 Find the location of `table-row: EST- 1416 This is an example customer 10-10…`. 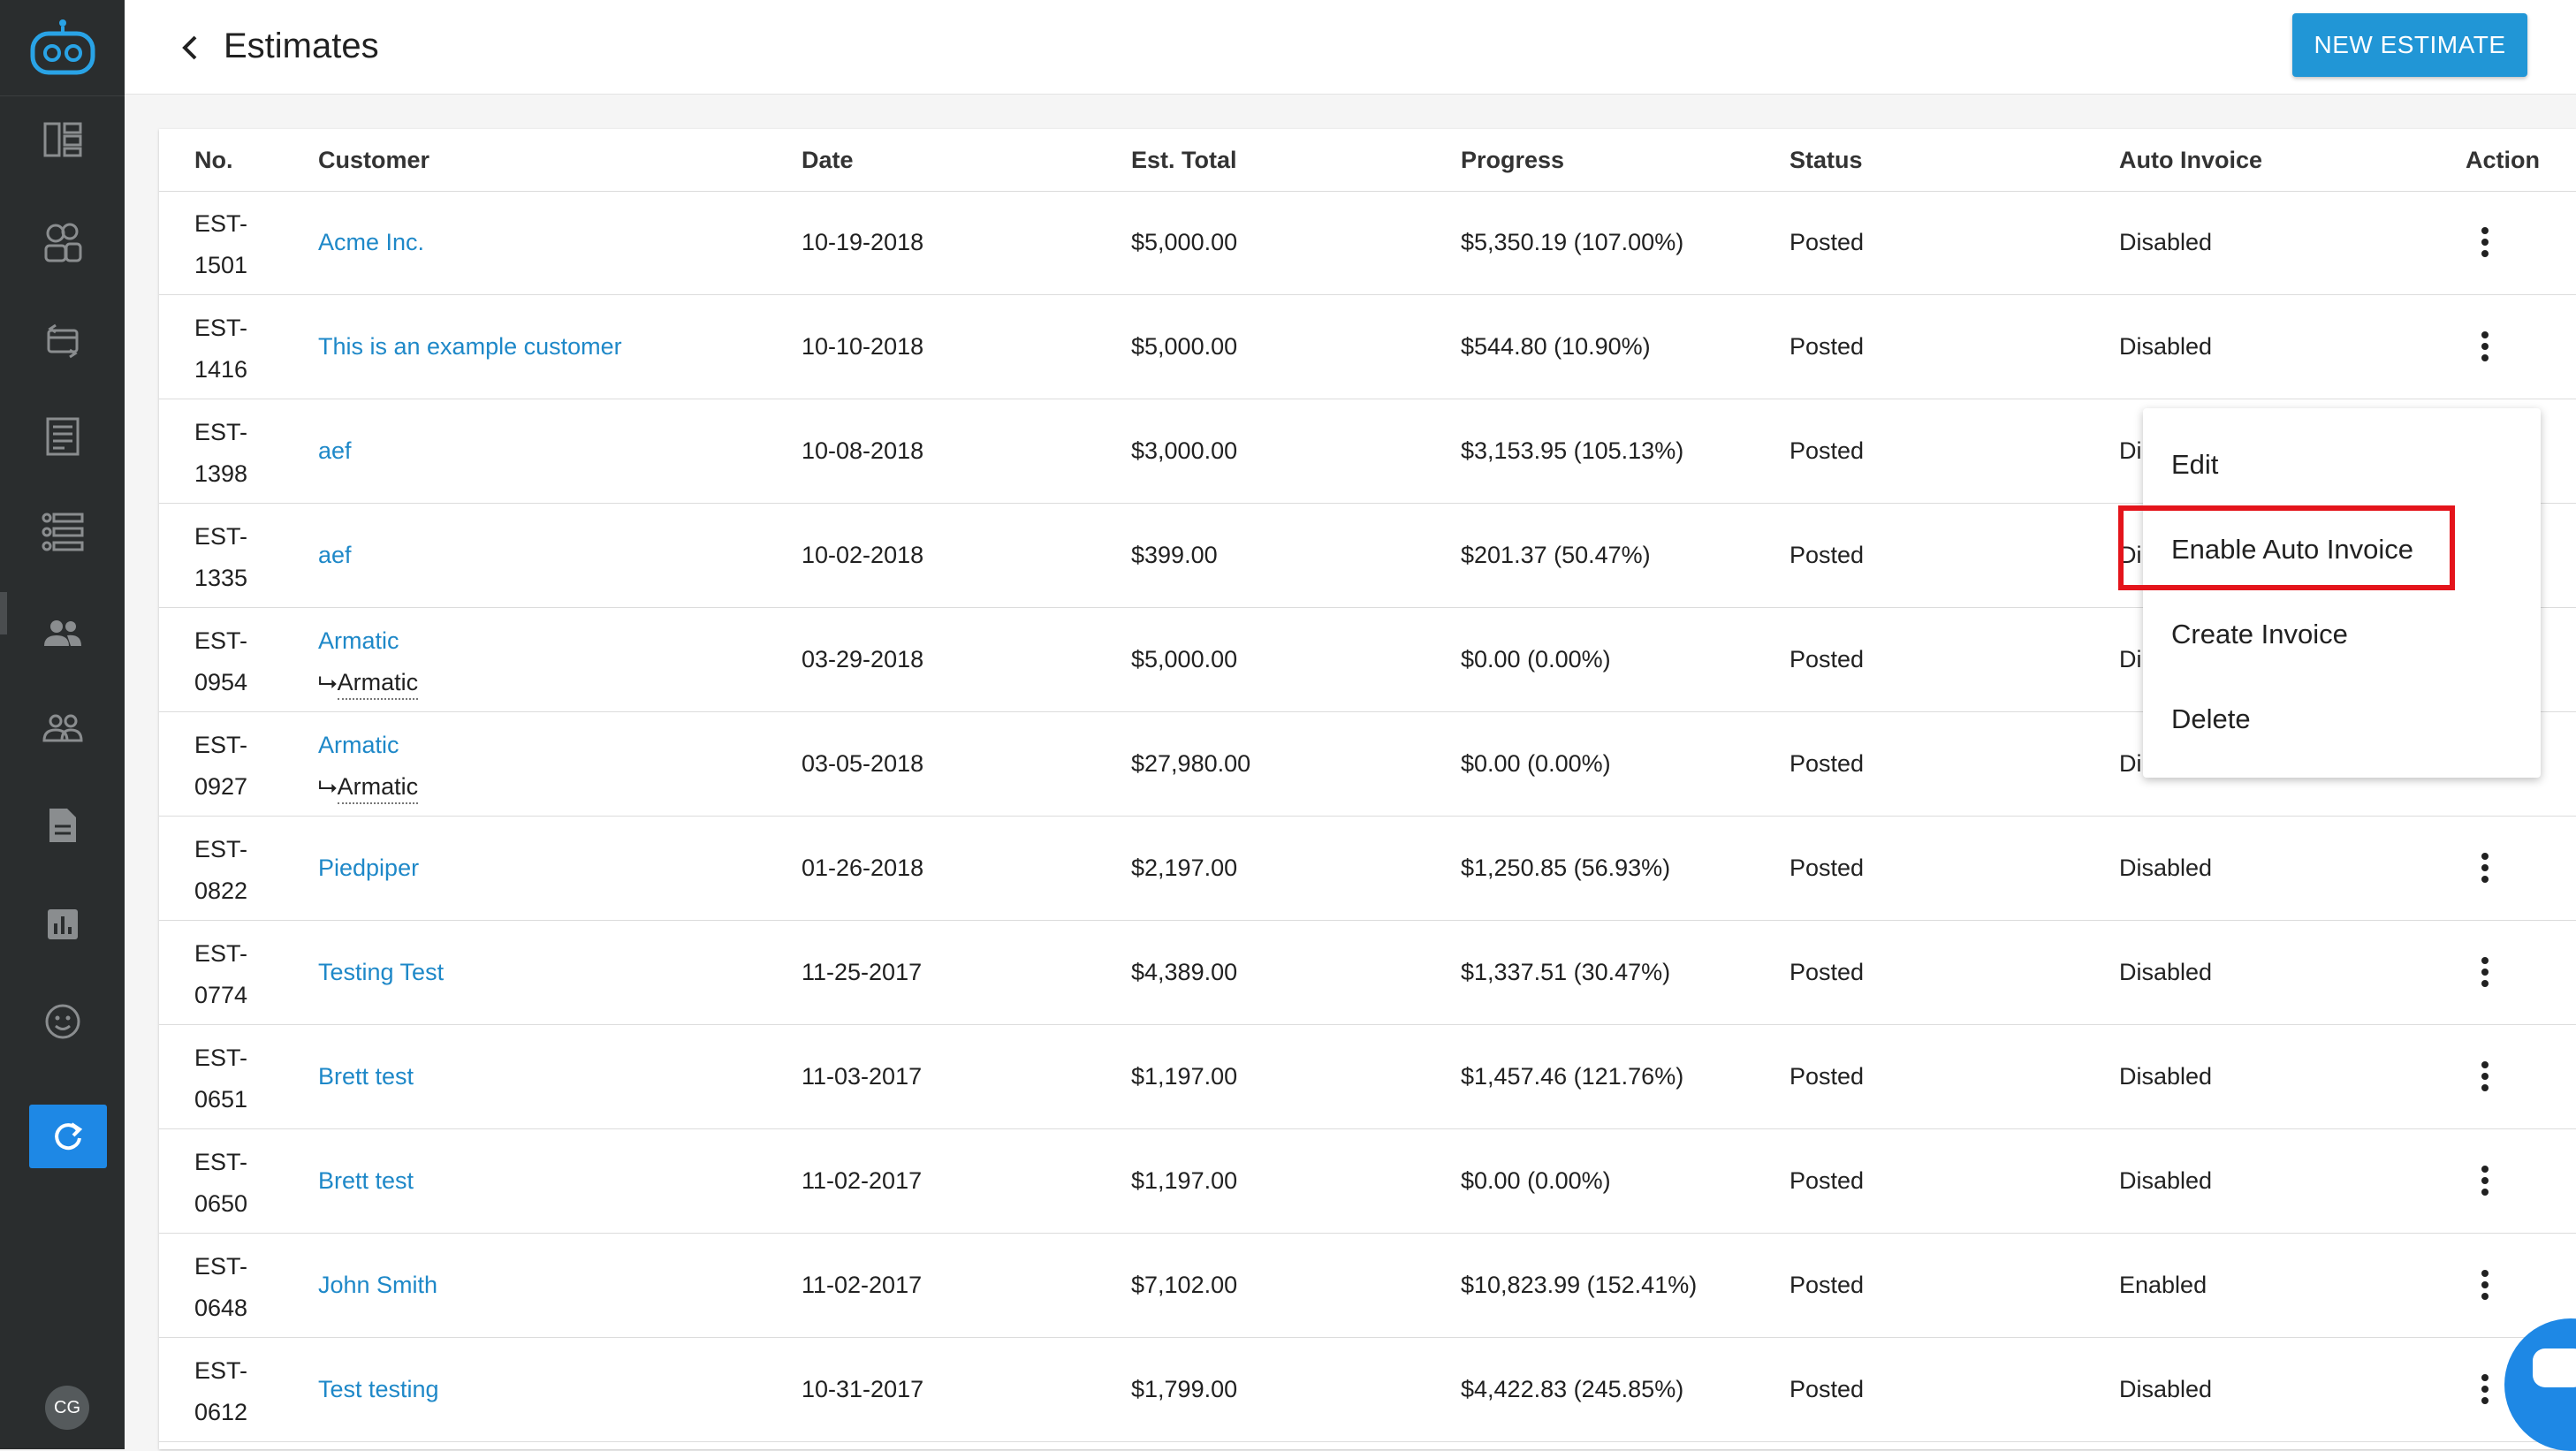

table-row: EST- 1416 This is an example customer 10-10… is located at coordinates (1367, 347).